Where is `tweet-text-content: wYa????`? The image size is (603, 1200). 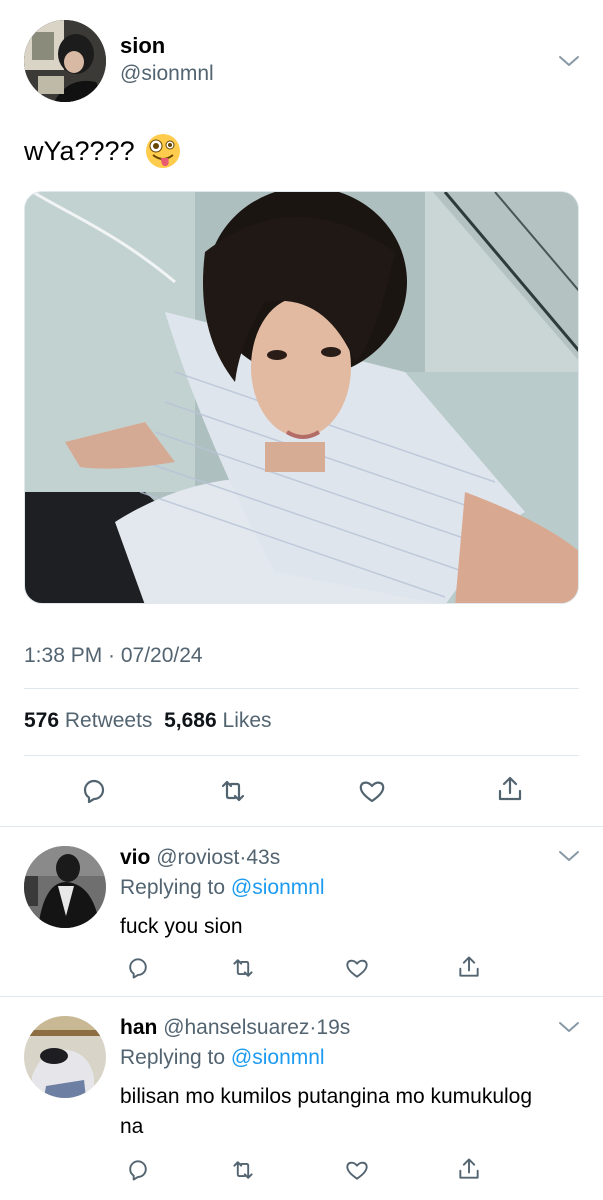 tweet-text-content: wYa???? is located at coordinates (79, 150).